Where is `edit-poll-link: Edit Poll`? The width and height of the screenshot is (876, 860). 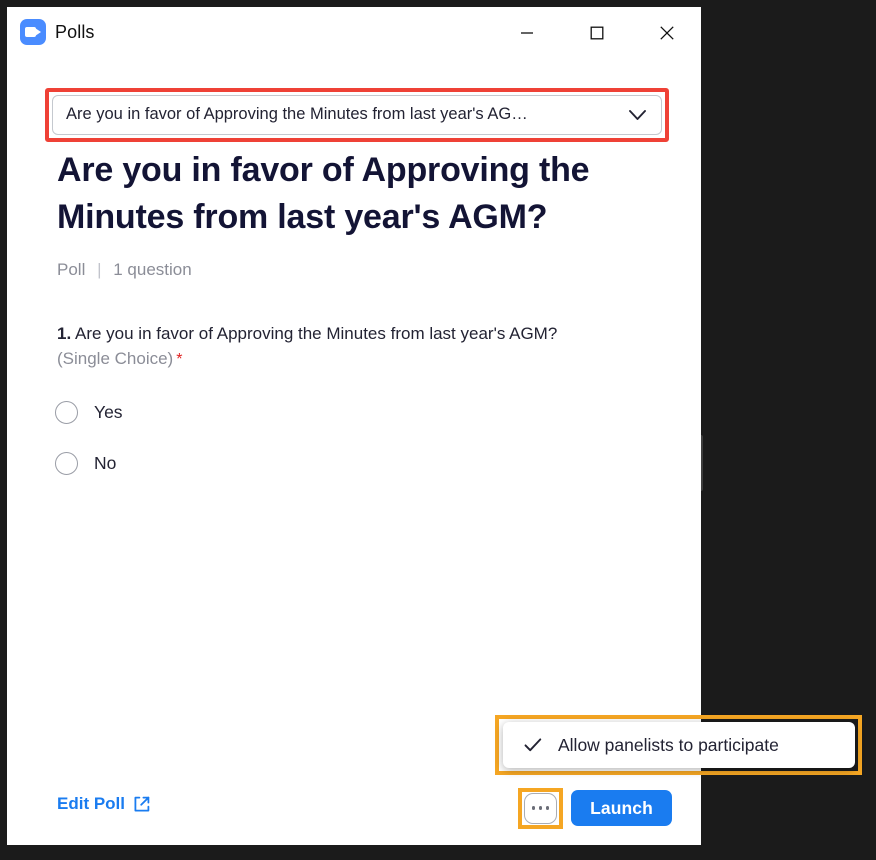 edit-poll-link: Edit Poll is located at coordinates (104, 804).